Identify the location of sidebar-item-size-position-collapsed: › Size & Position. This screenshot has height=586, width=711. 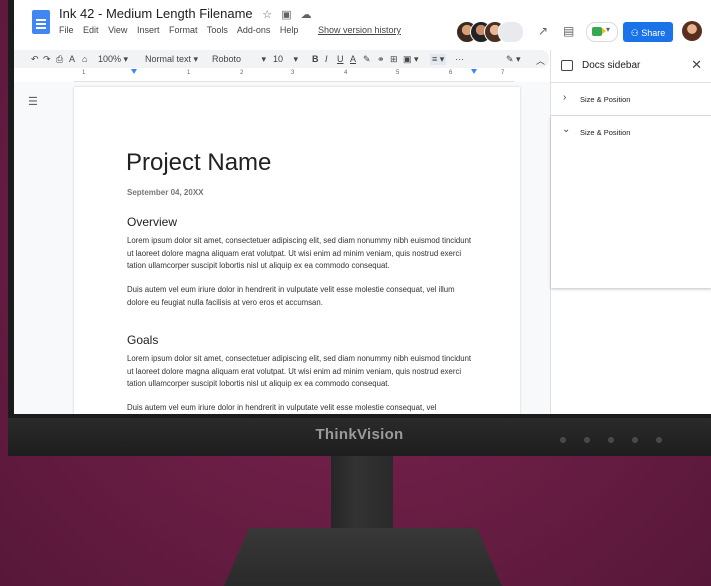
(631, 99).